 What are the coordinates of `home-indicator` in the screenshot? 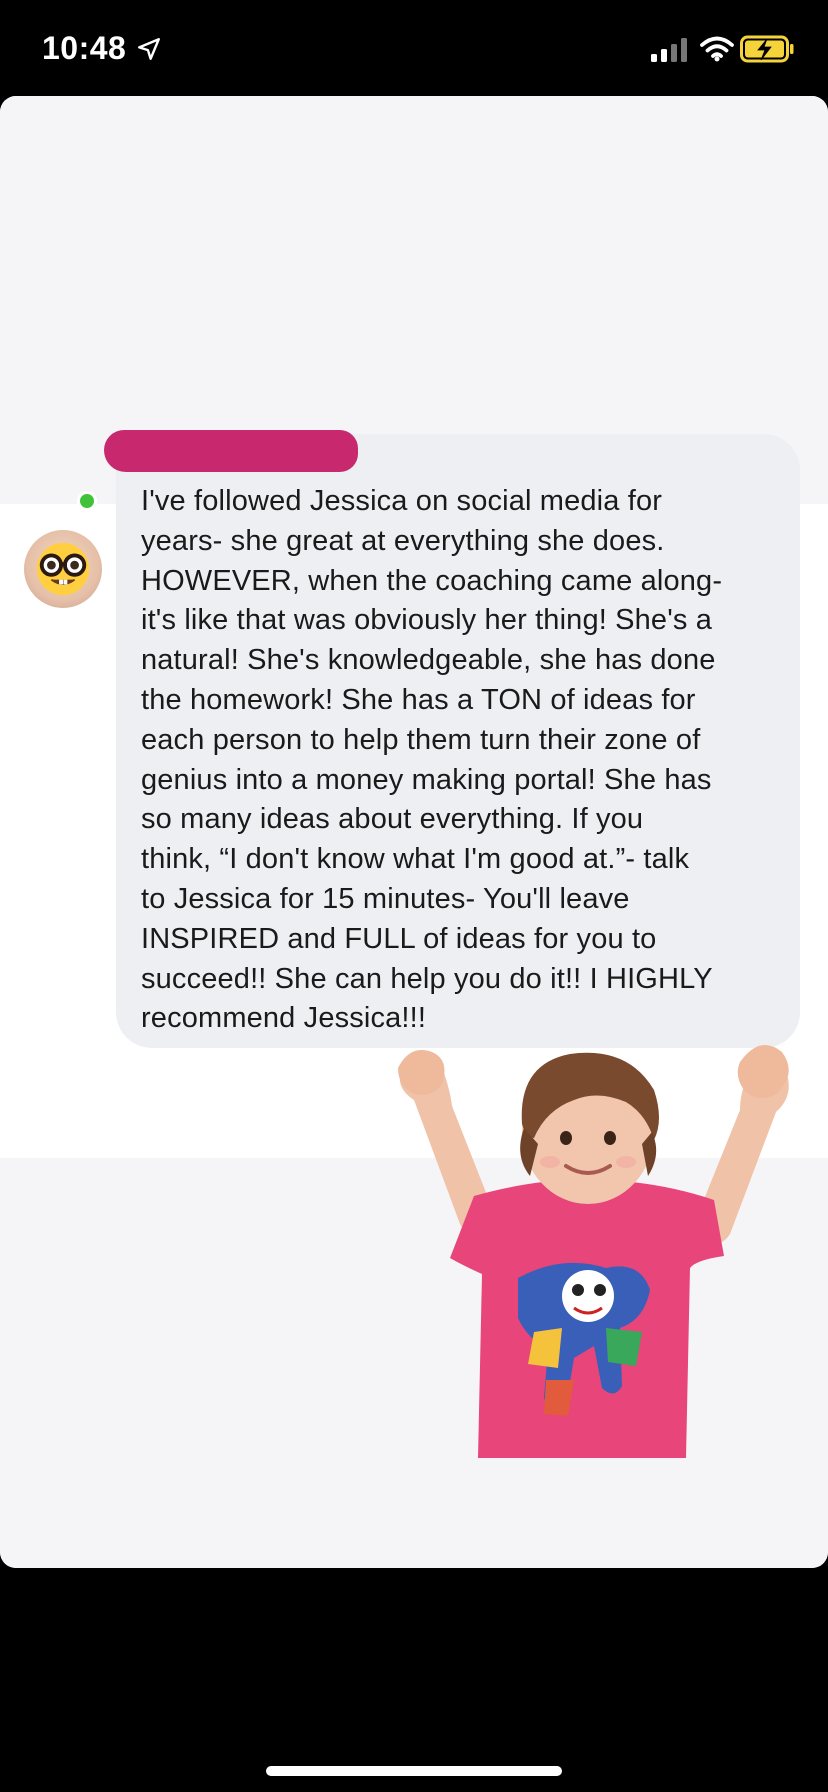 It's located at (414, 1771).